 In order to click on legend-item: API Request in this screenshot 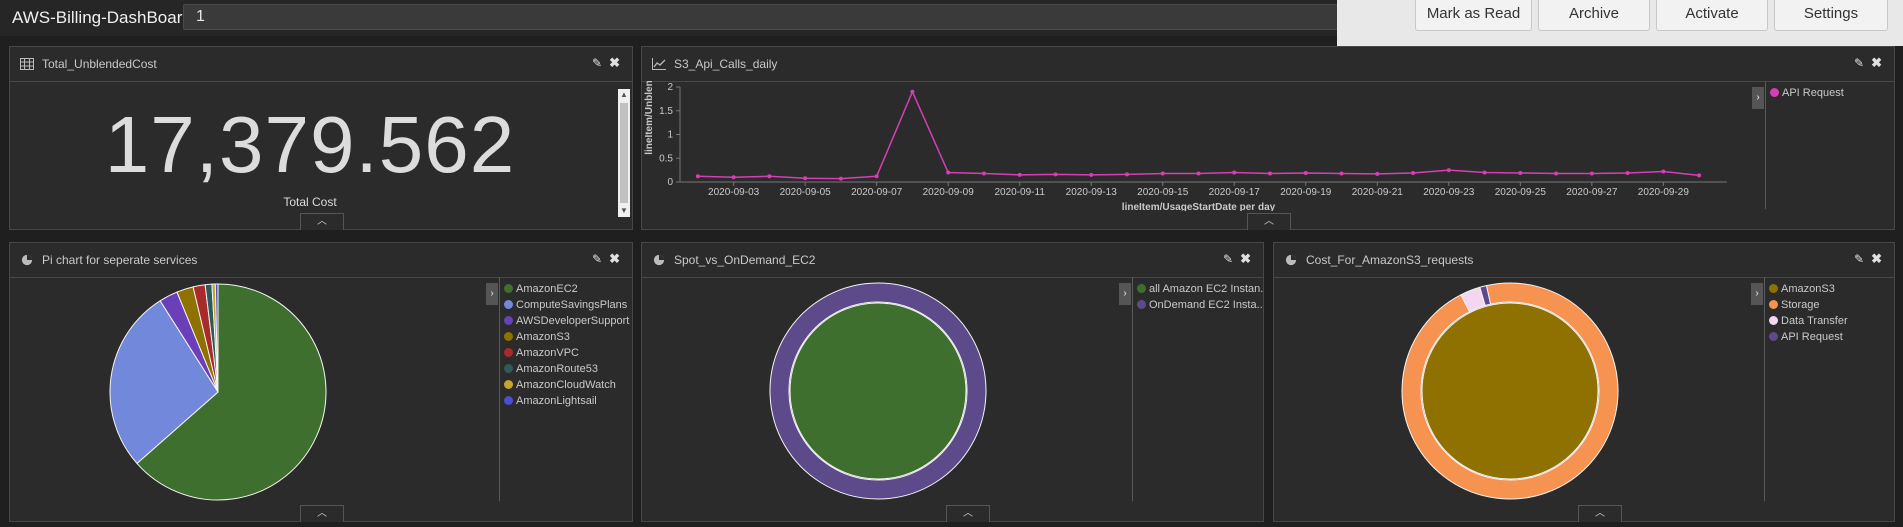, I will do `click(1832, 93)`.